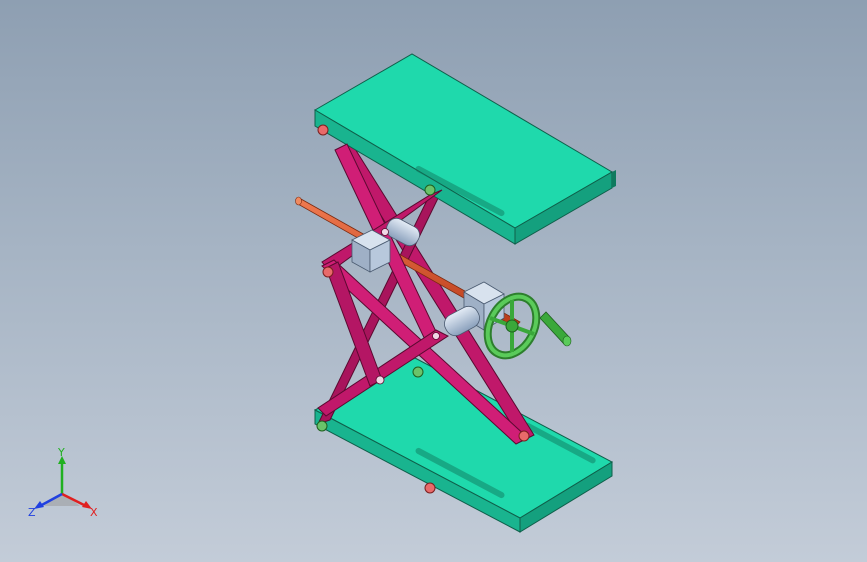 The width and height of the screenshot is (867, 562). What do you see at coordinates (63, 482) in the screenshot?
I see `triad-icon: Y X Z` at bounding box center [63, 482].